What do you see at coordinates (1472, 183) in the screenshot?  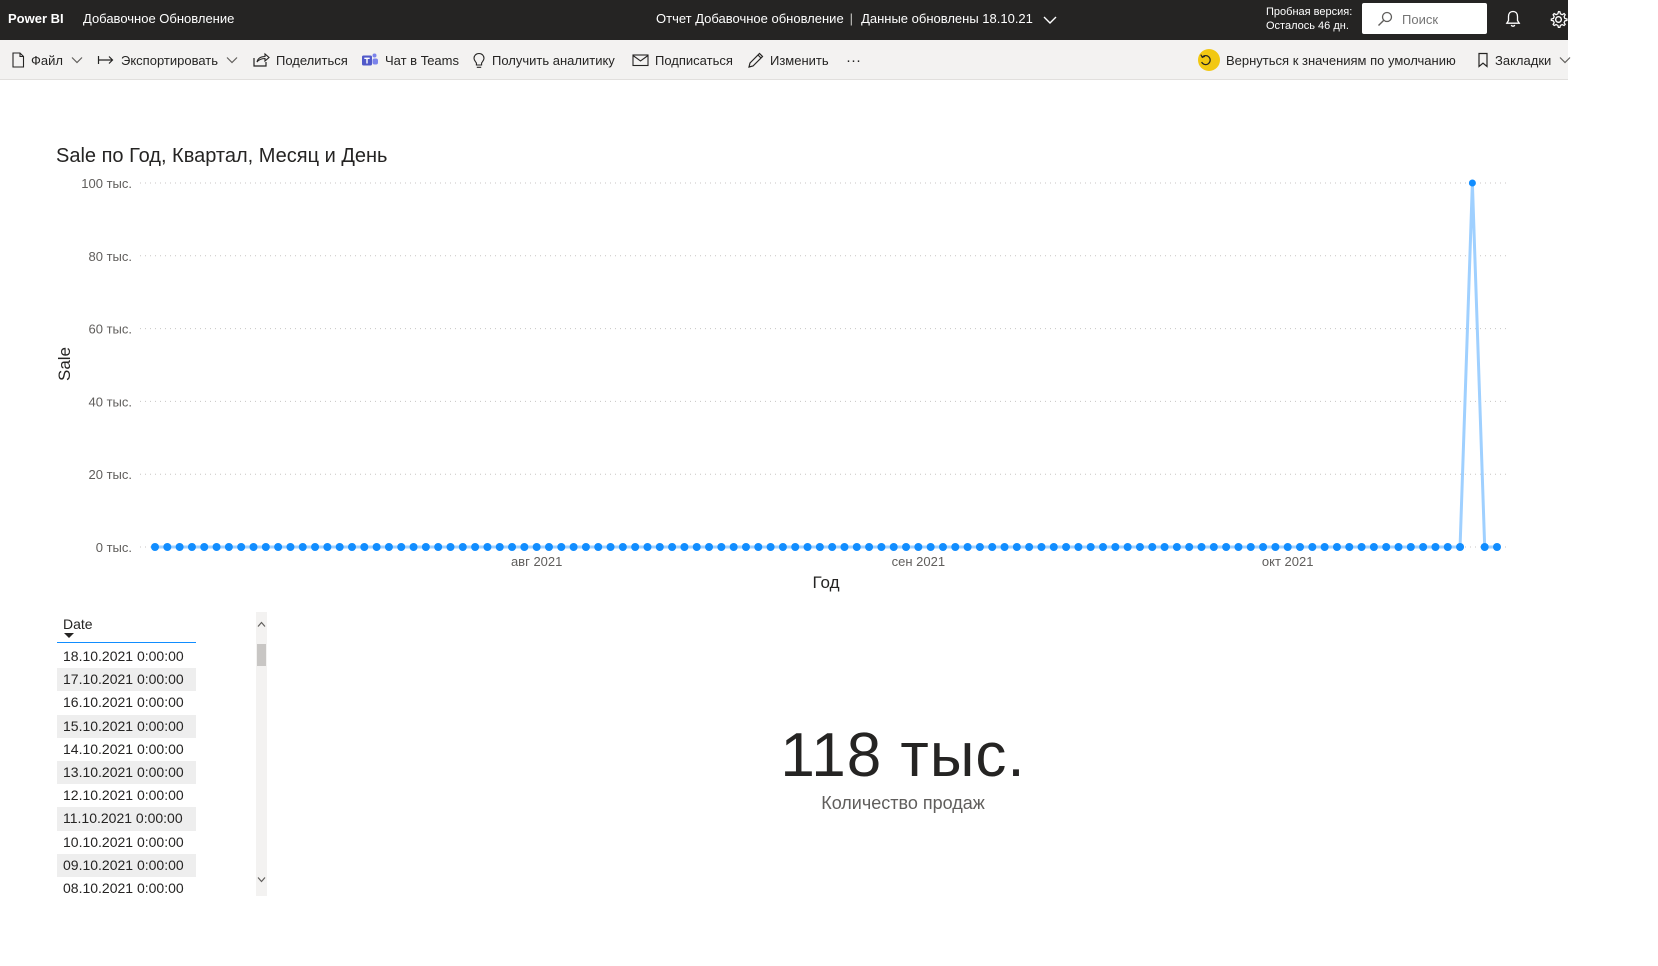 I see `peak-data-point` at bounding box center [1472, 183].